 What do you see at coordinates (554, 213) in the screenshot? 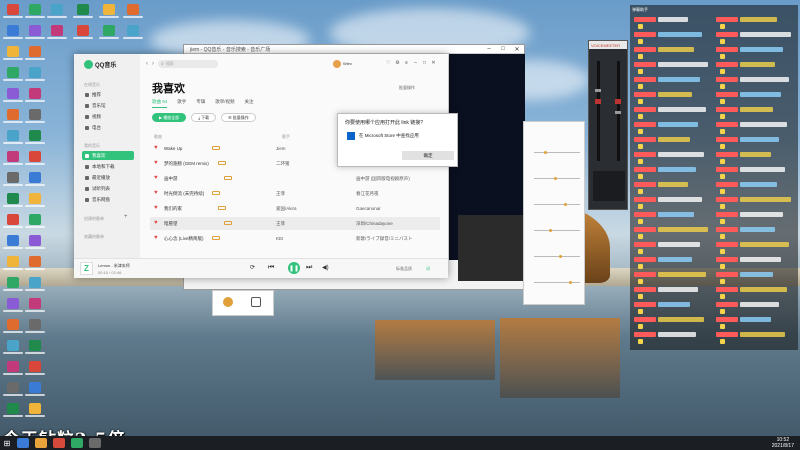
I see `settings-window` at bounding box center [554, 213].